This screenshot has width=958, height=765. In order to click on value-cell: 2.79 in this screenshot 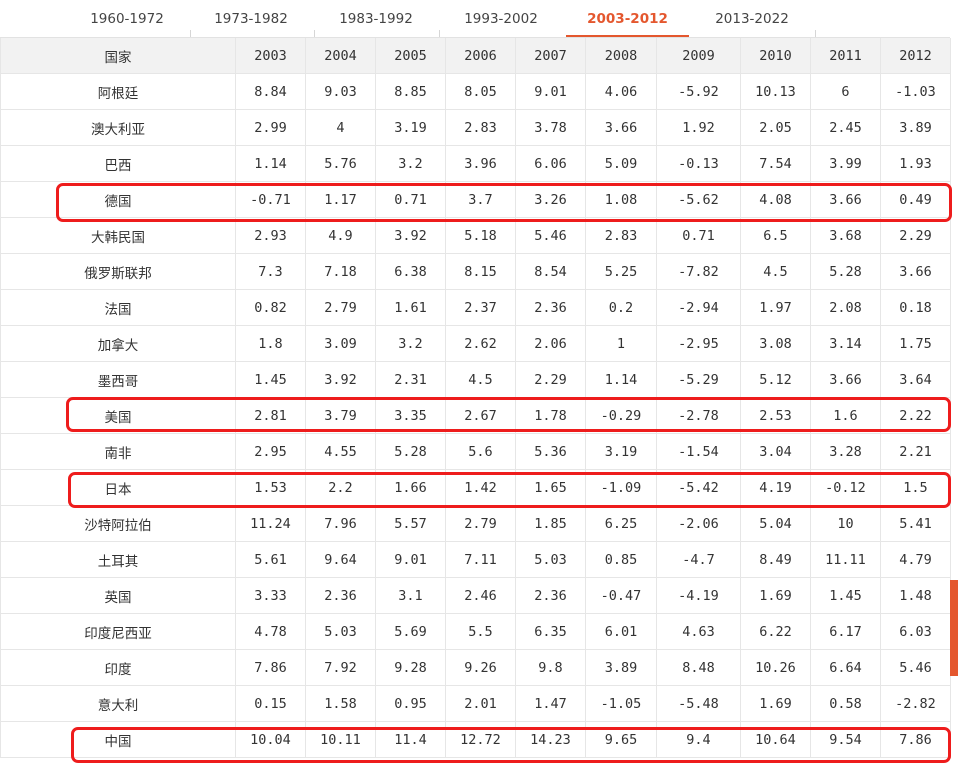, I will do `click(340, 307)`.